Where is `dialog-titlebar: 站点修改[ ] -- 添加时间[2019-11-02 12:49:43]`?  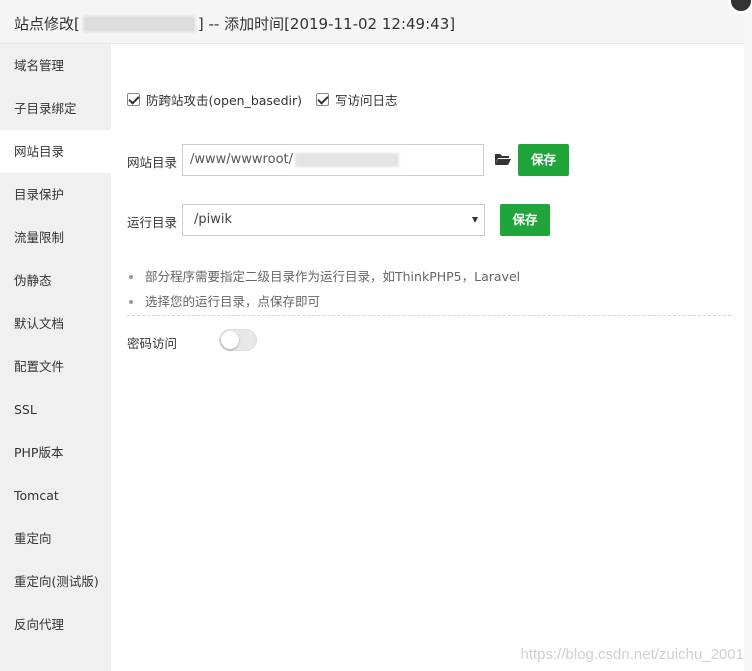
dialog-titlebar: 站点修改[ ] -- 添加时间[2019-11-02 12:49:43] is located at coordinates (376, 22).